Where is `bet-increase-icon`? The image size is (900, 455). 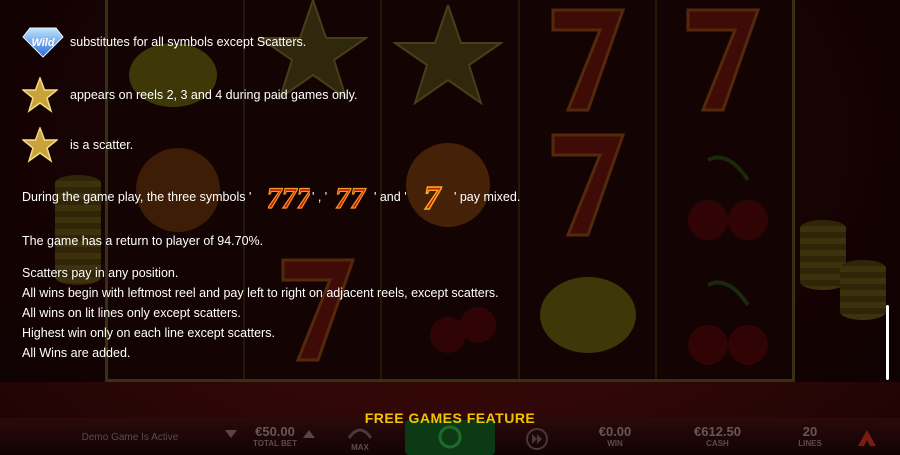
bet-increase-icon is located at coordinates (309, 435).